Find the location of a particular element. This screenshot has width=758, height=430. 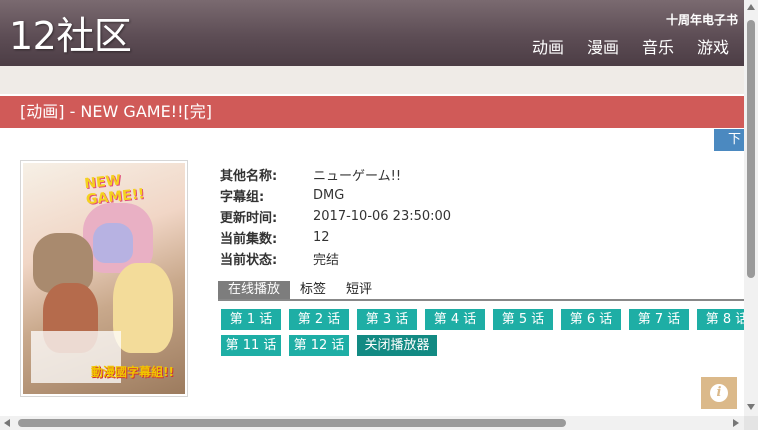

vertical-scrollbar is located at coordinates (751, 208).